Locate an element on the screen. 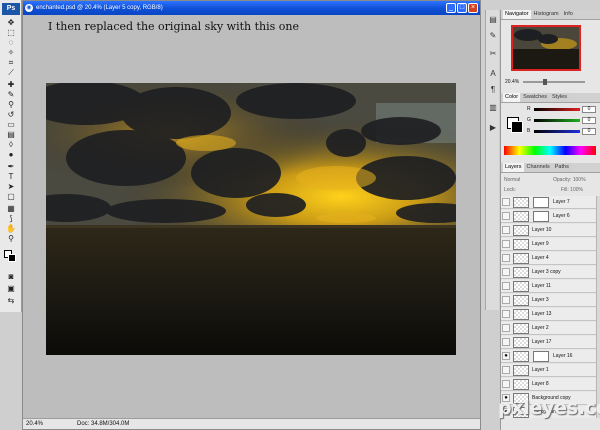 The width and height of the screenshot is (600, 430). layer-row: ● Layer 16 is located at coordinates (549, 356).